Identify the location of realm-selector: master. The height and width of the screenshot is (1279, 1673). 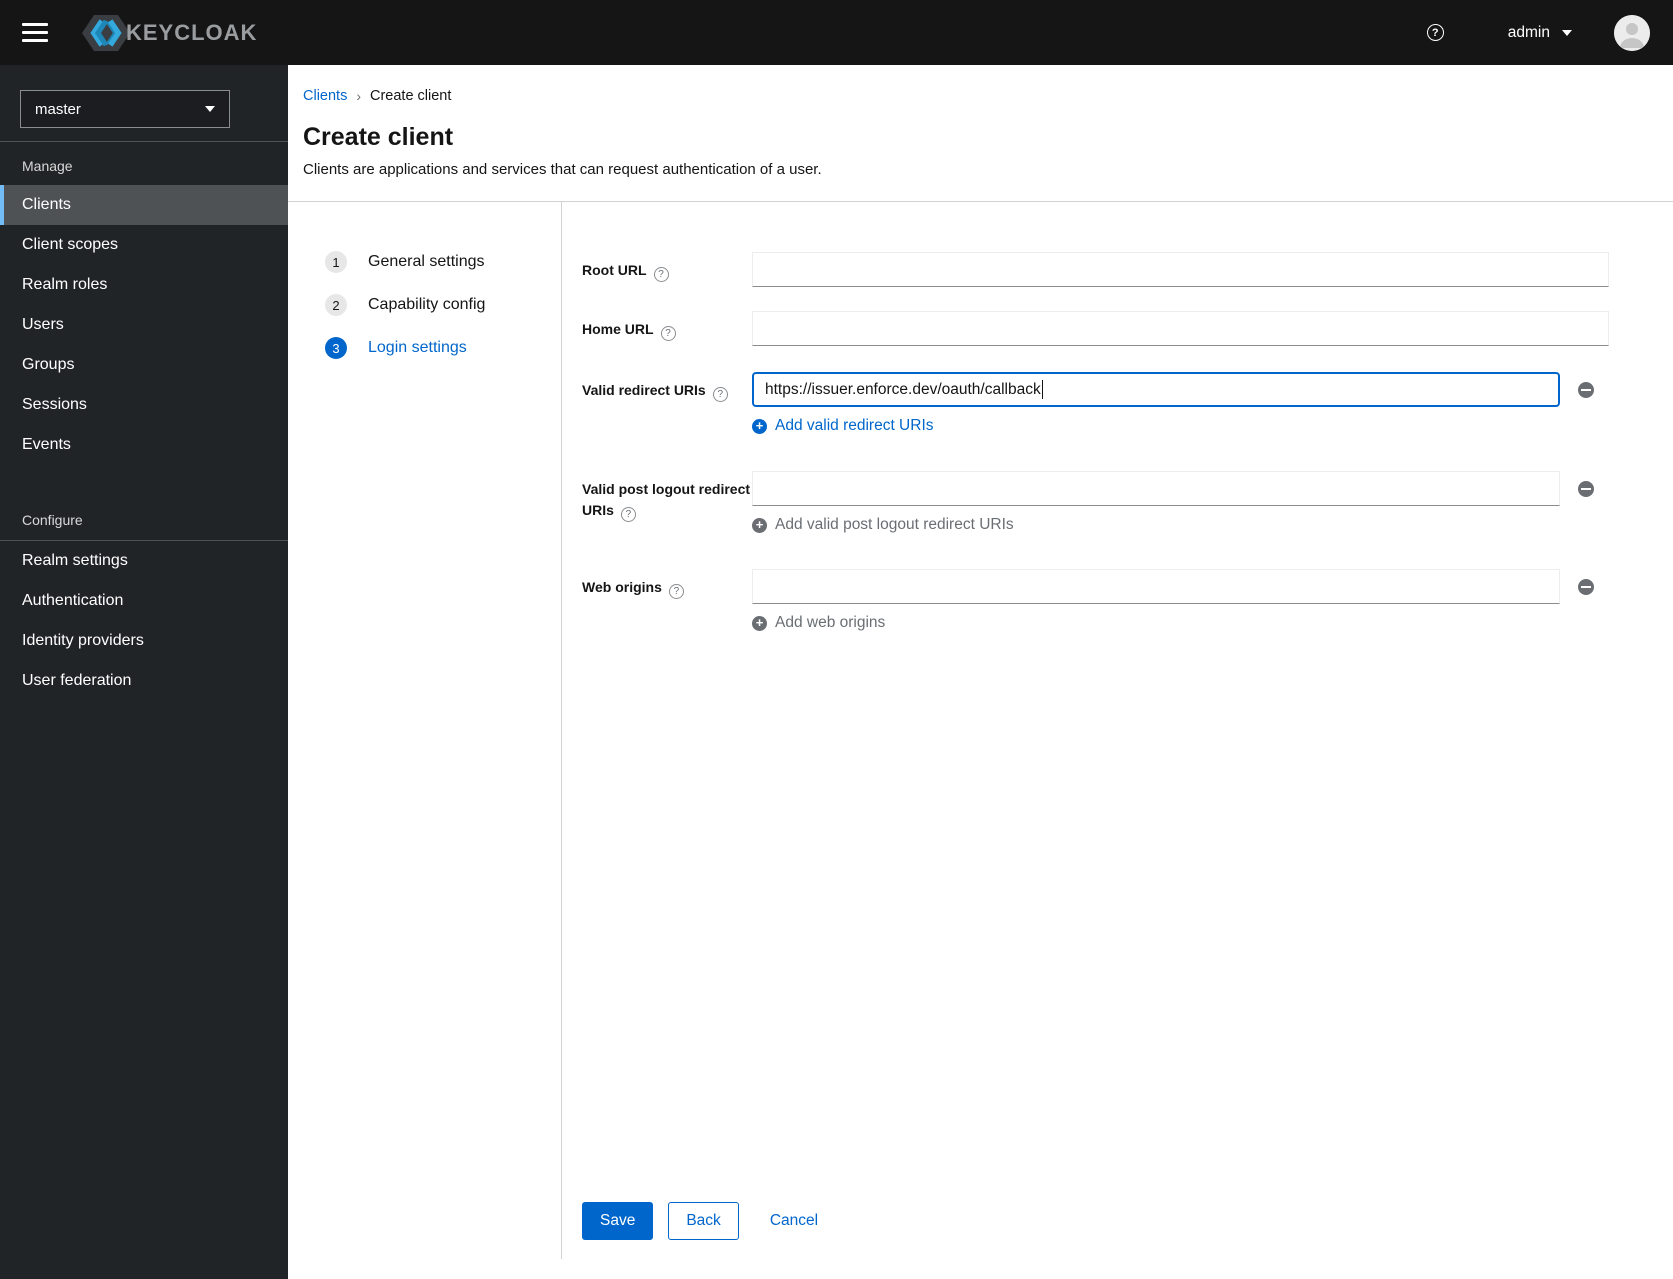
(125, 109).